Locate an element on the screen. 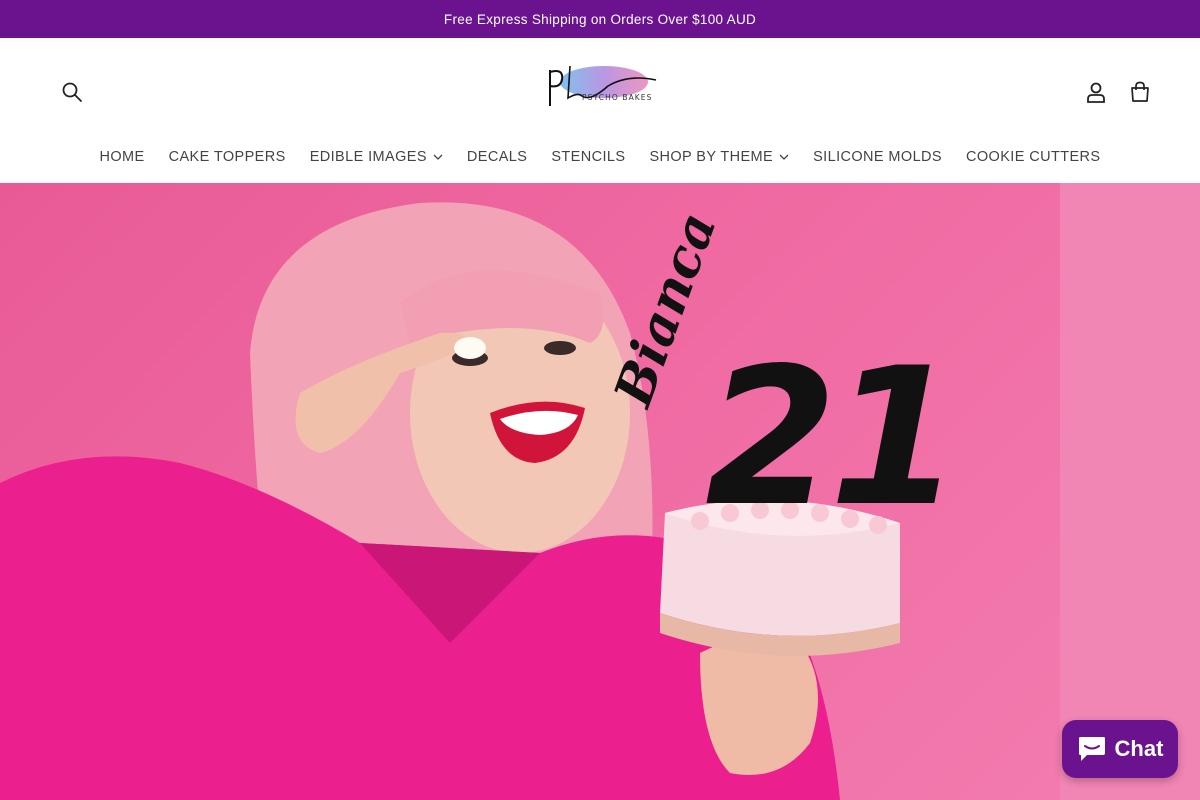 This screenshot has height=800, width=1200. cart-button is located at coordinates (1140, 92).